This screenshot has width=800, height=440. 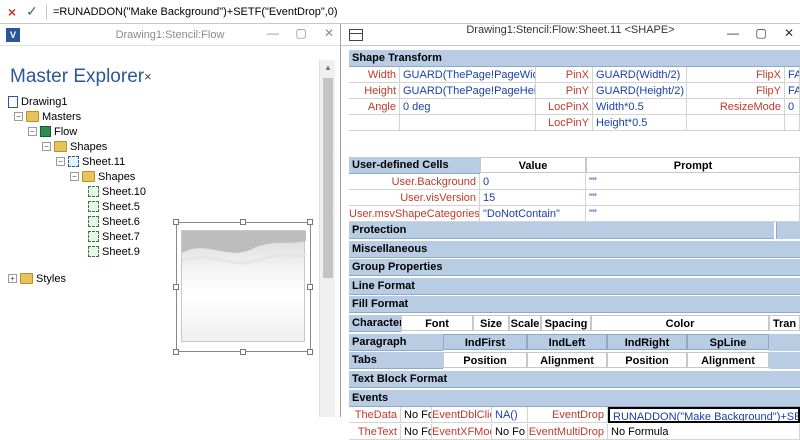 I want to click on folder-icon, so click(x=26, y=278).